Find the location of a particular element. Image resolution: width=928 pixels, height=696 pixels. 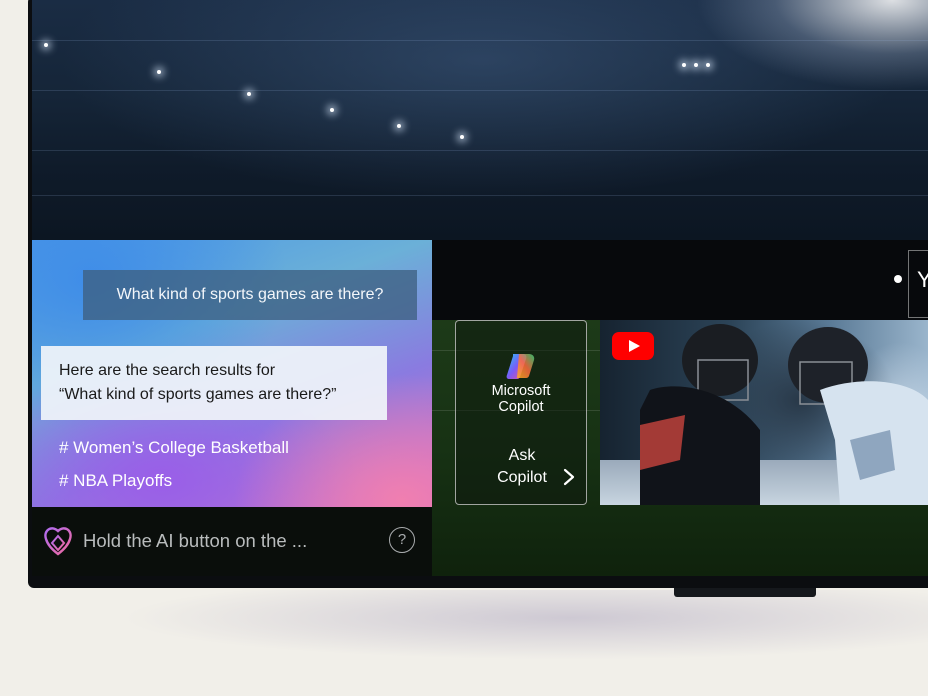

ask-copilot-card: Microsoft Copilot Ask Copilot is located at coordinates (521, 412).